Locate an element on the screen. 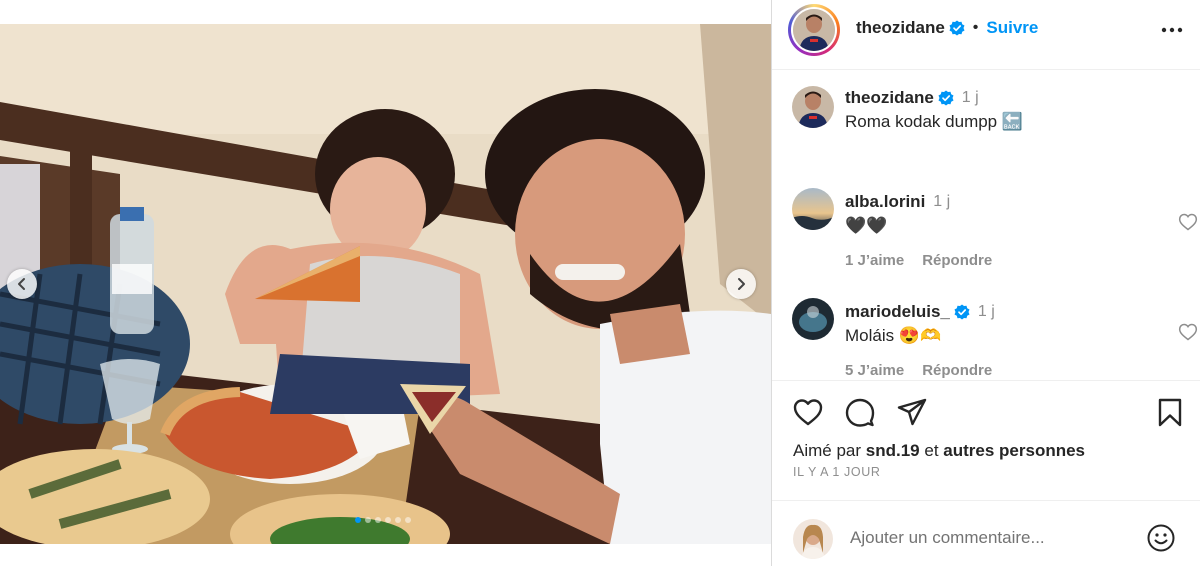  author-username: theozidane is located at coordinates (900, 28).